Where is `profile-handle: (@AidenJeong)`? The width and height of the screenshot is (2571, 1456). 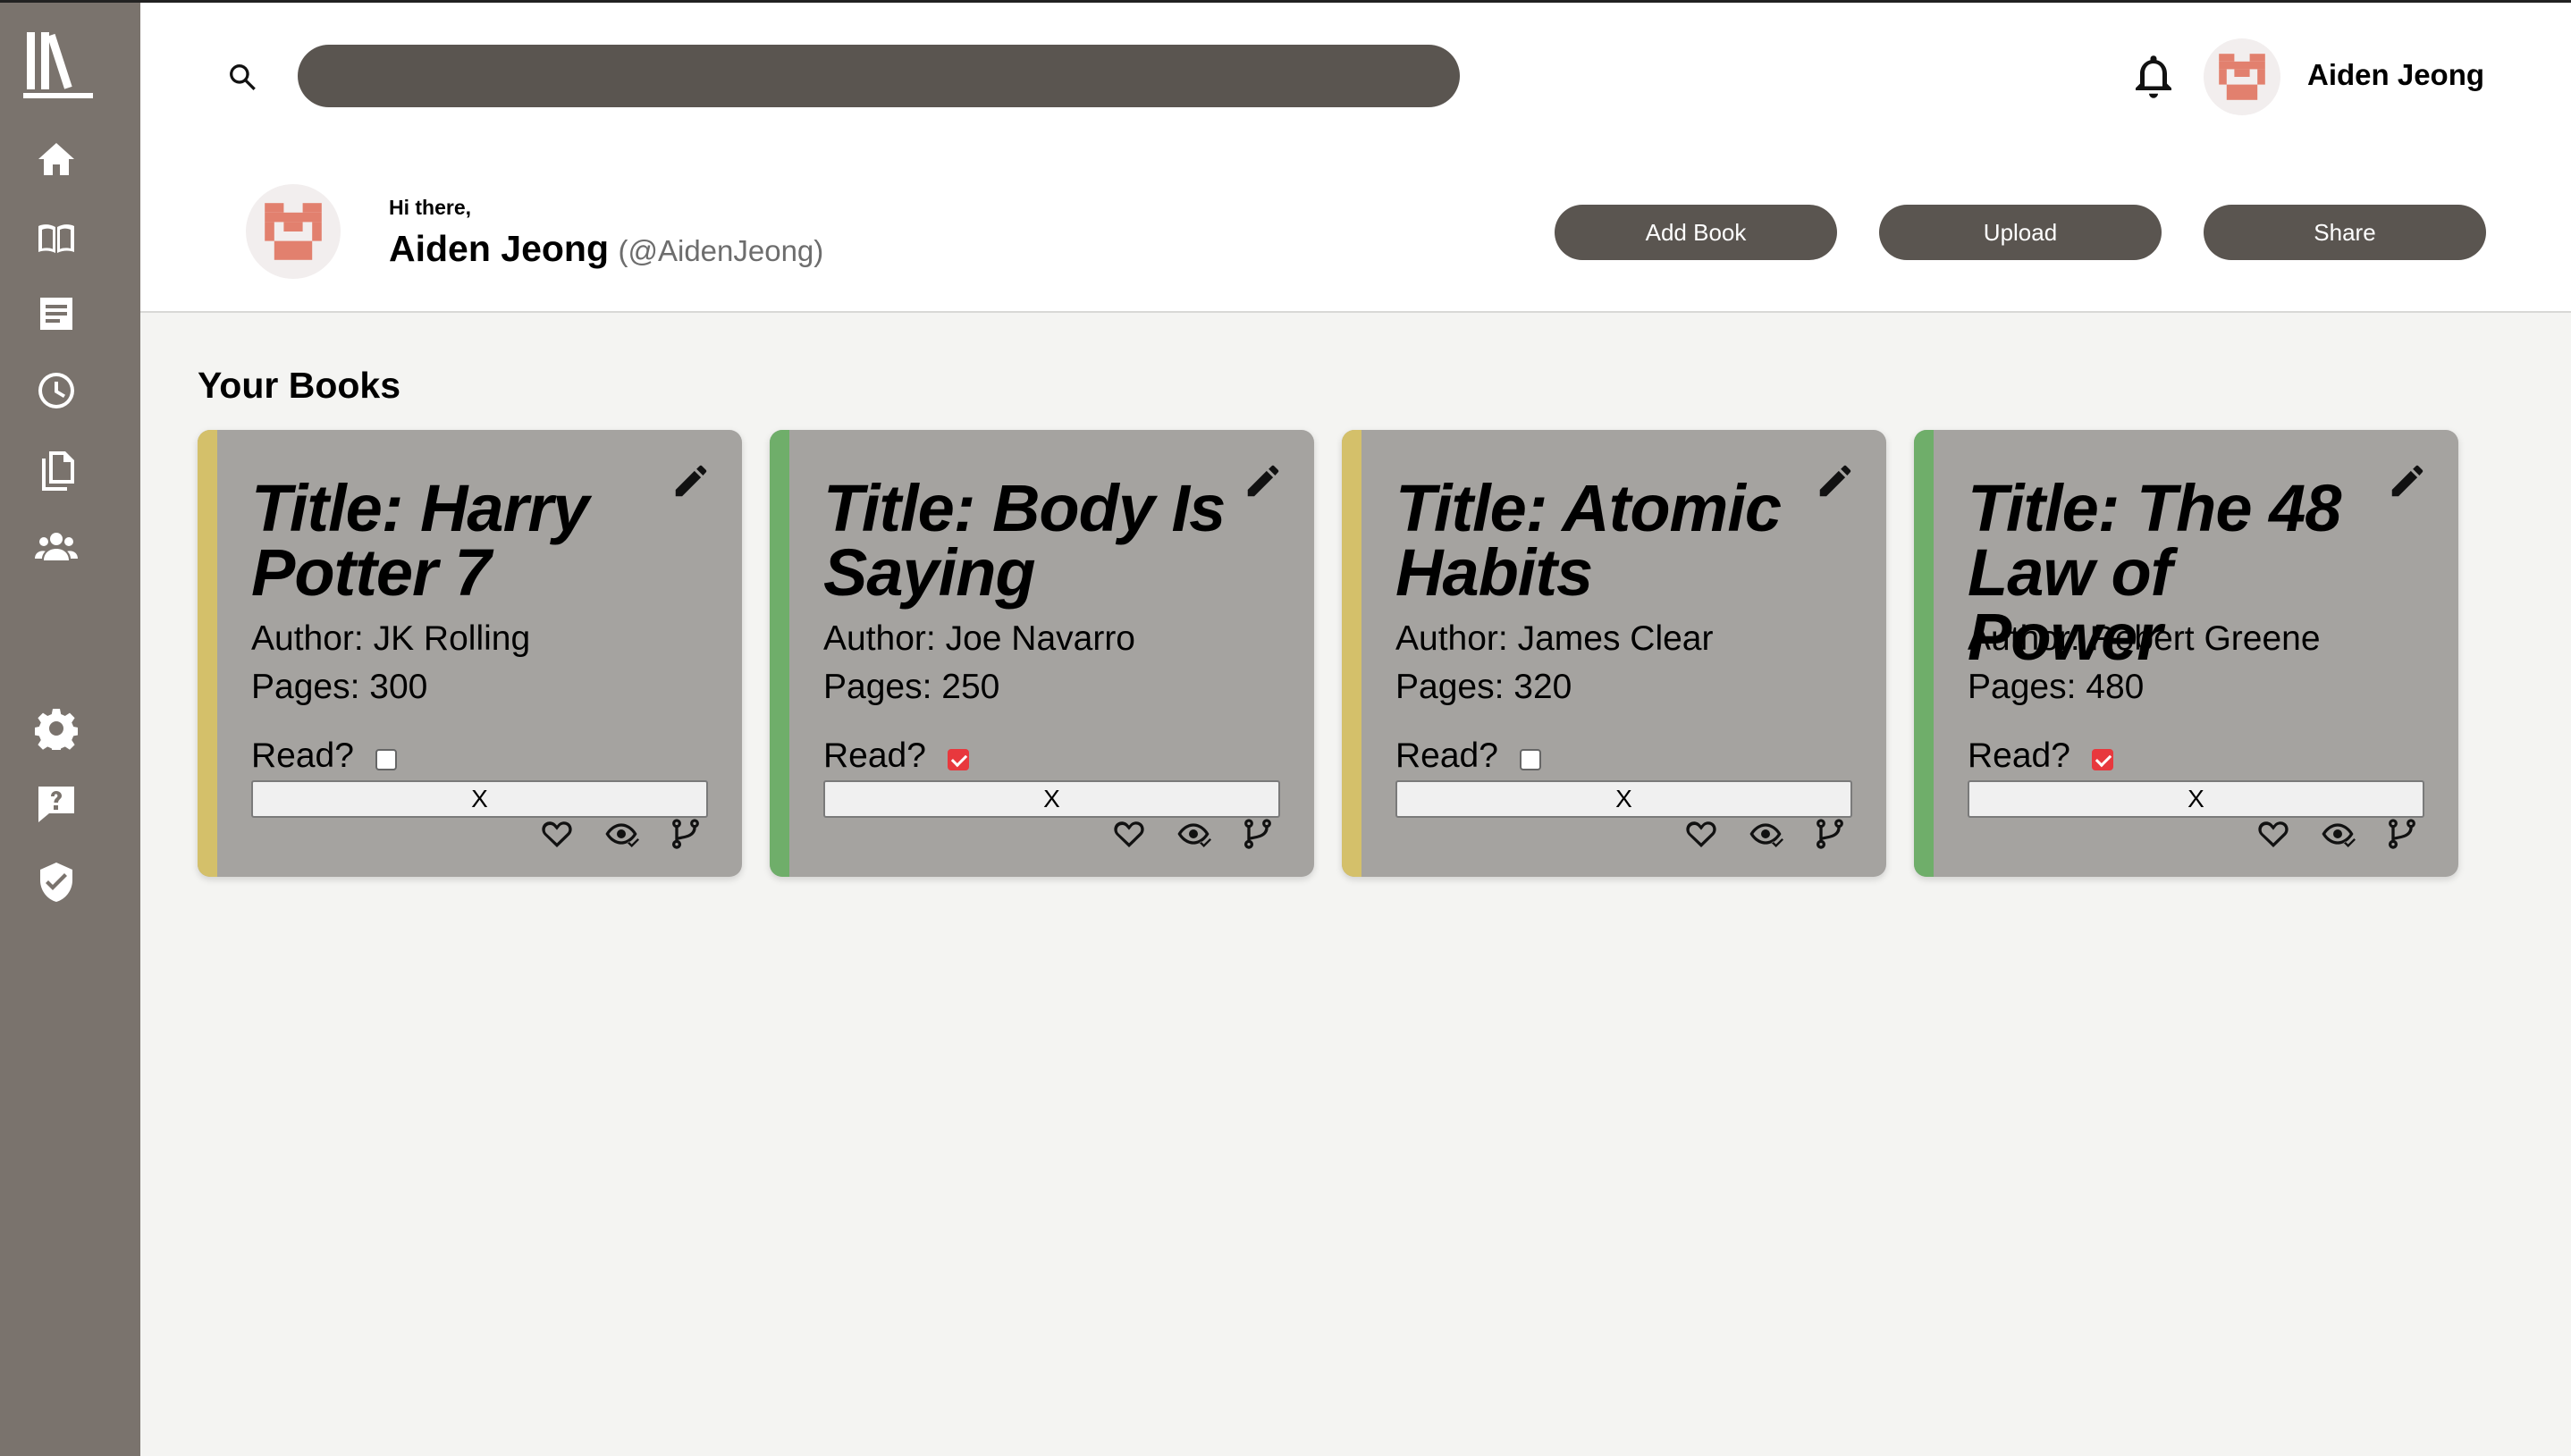 profile-handle: (@AidenJeong) is located at coordinates (721, 251).